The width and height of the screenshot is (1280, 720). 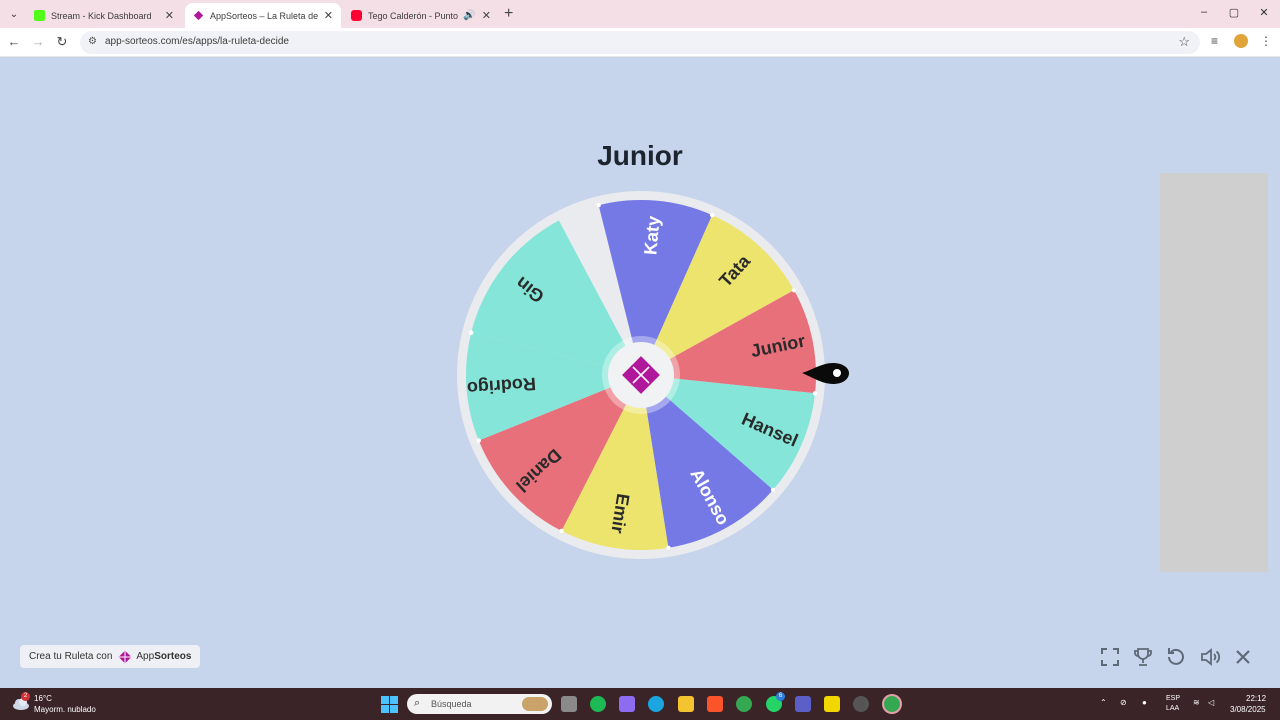 I want to click on minimize-button: –, so click(x=1204, y=12).